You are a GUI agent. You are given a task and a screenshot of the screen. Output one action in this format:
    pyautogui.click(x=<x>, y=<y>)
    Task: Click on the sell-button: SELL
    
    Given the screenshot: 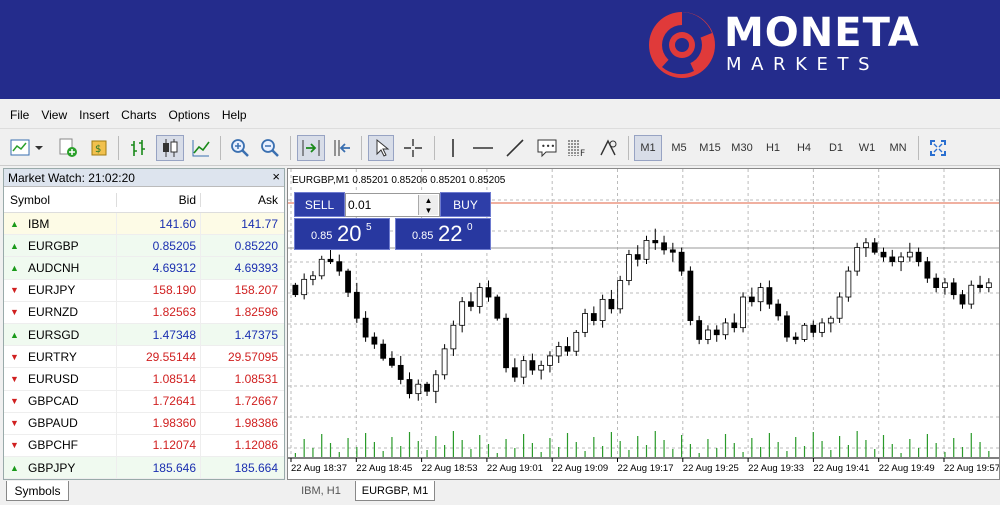 What is the action you would take?
    pyautogui.click(x=319, y=204)
    